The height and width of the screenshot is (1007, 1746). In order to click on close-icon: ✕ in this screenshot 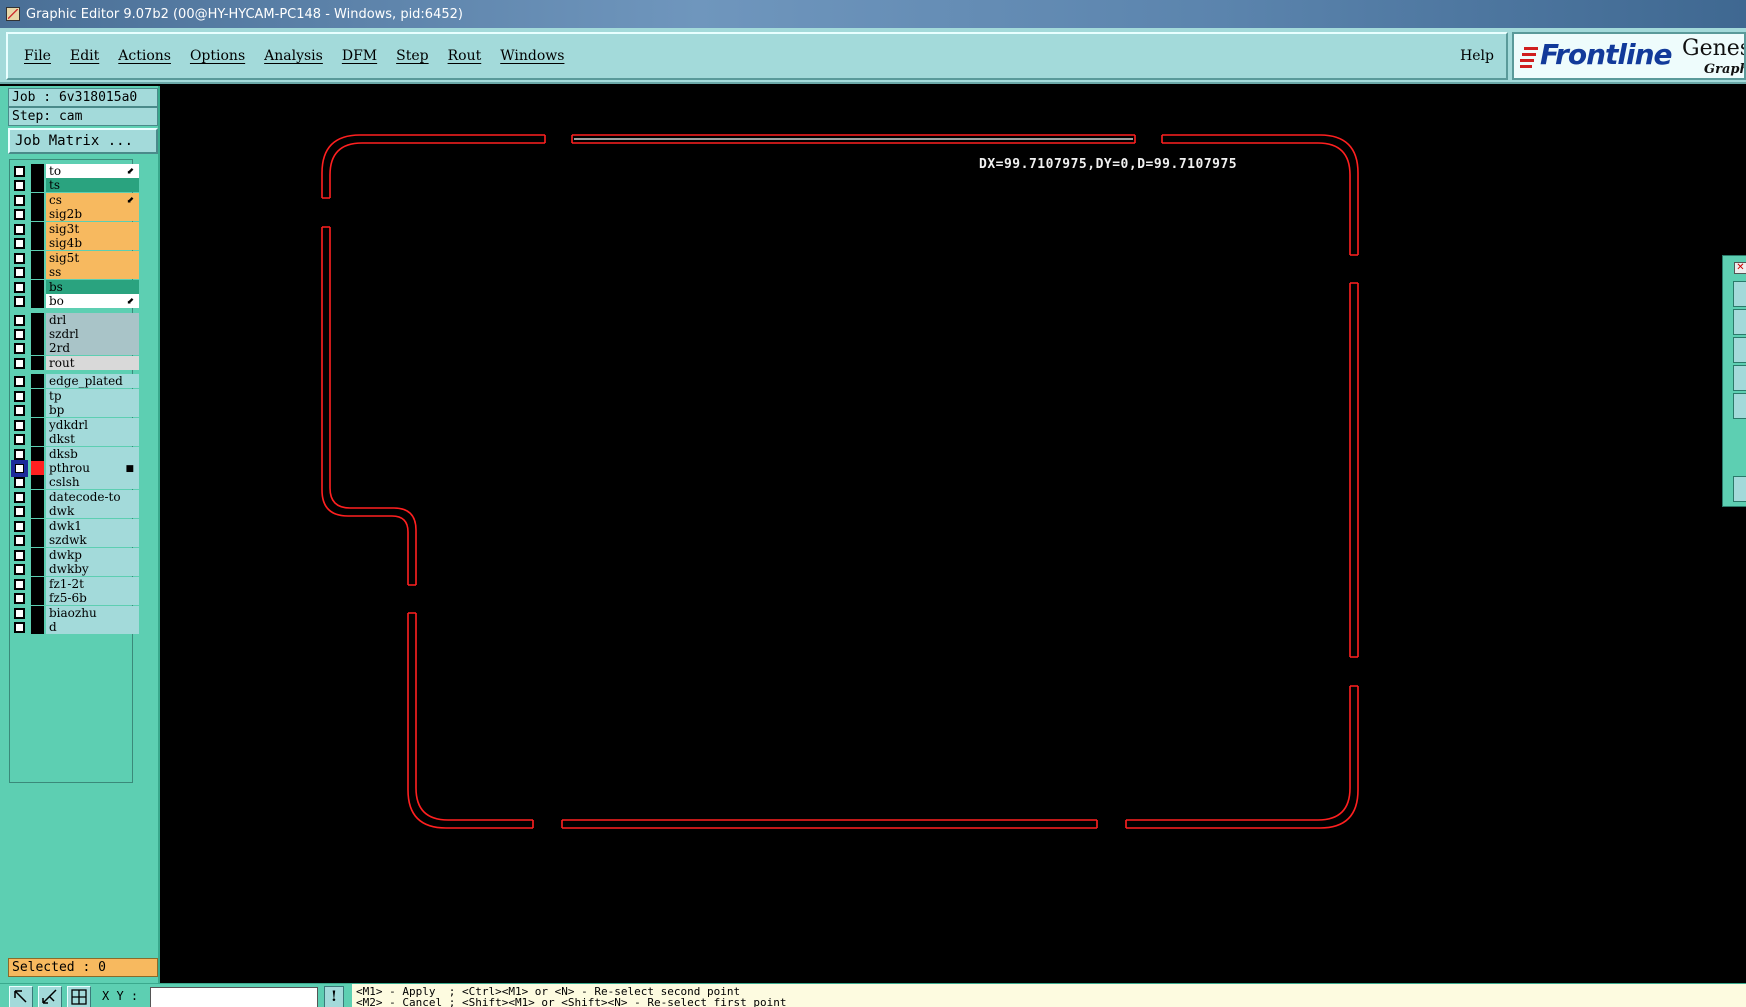, I will do `click(1740, 268)`.